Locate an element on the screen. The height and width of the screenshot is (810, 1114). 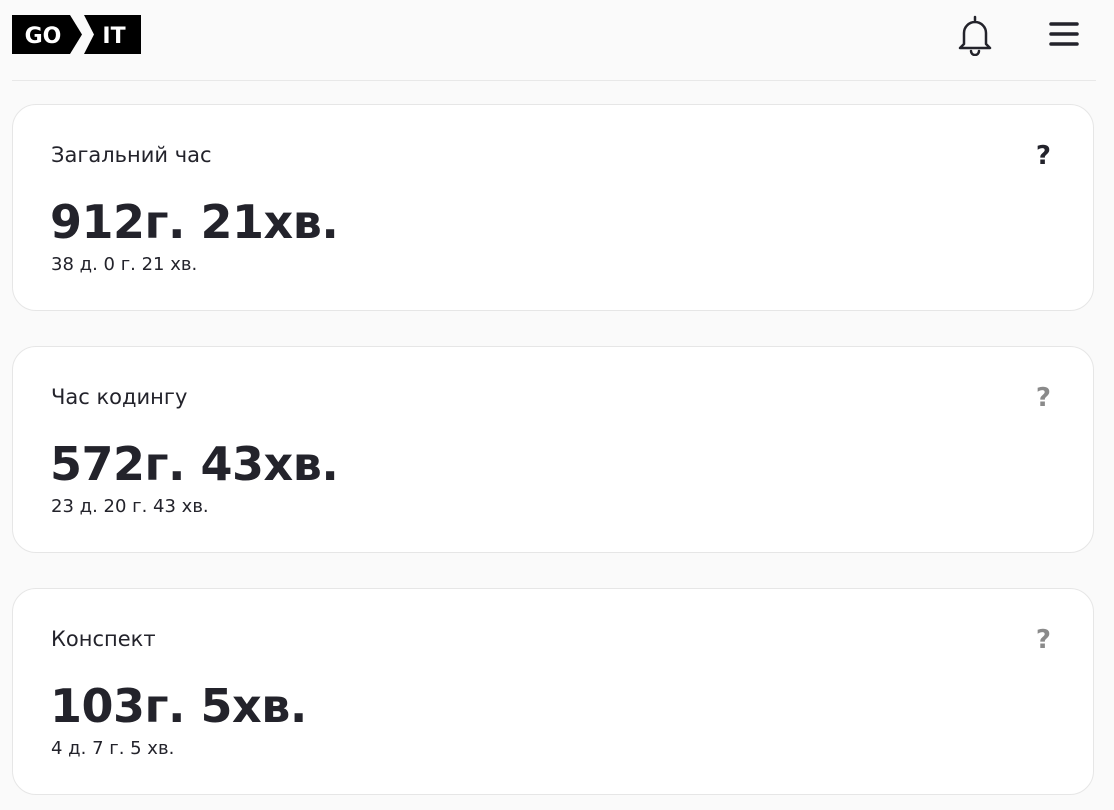
header: GO IT is located at coordinates (554, 40).